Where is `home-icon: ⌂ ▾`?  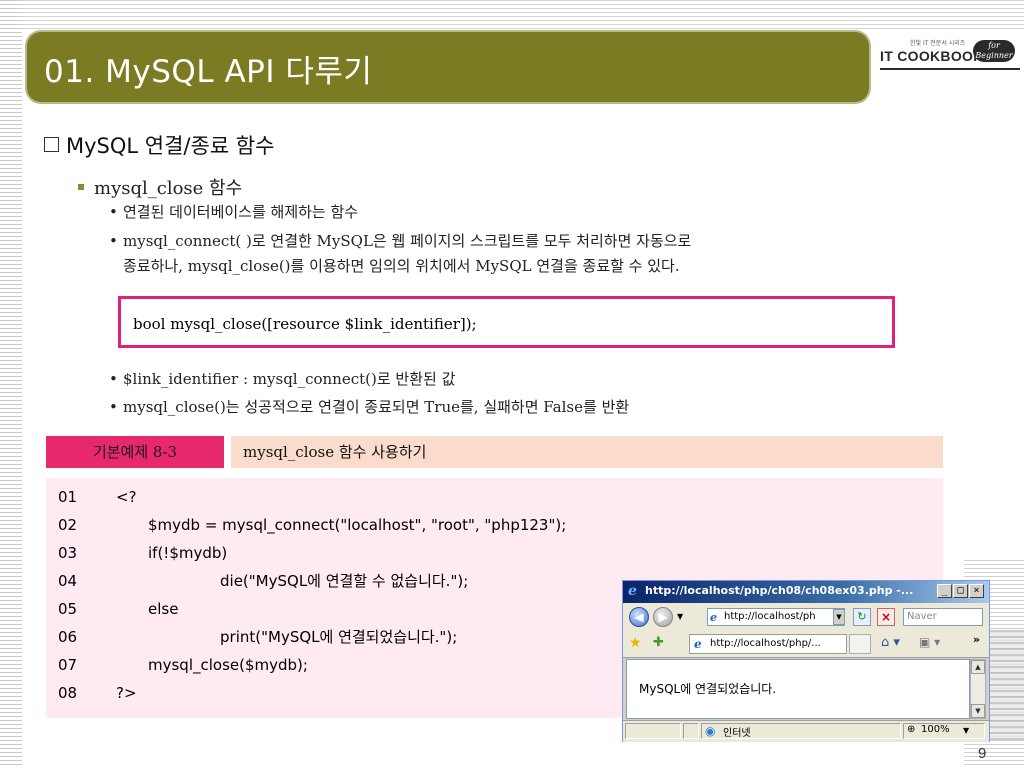
home-icon: ⌂ ▾ is located at coordinates (890, 642).